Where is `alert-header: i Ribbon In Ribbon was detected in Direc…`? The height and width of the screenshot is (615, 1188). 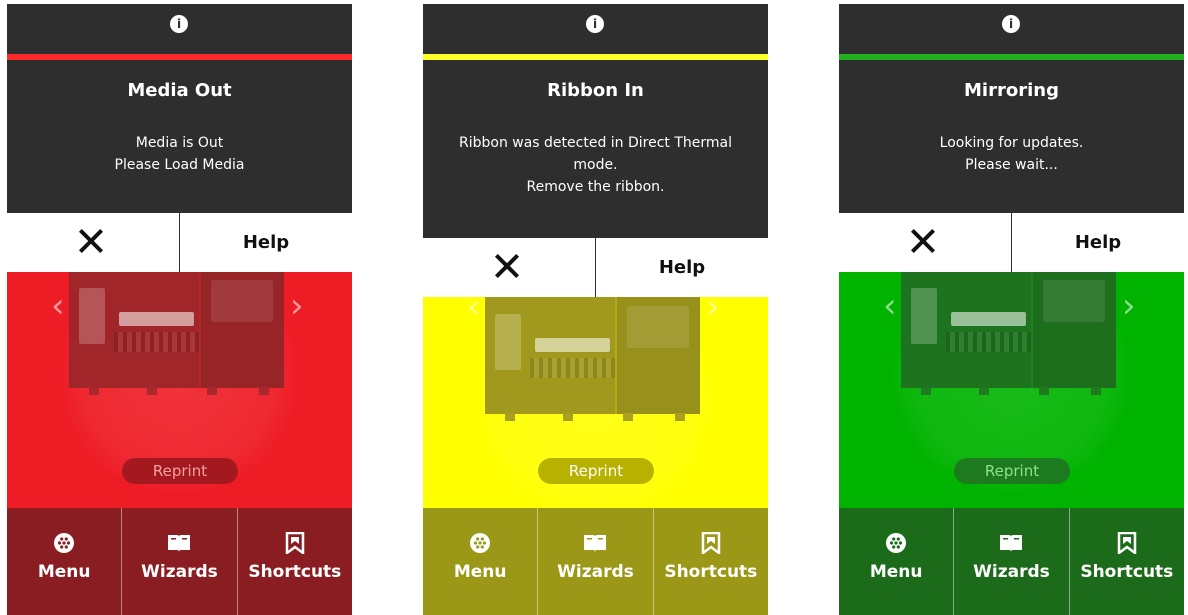 alert-header: i Ribbon In Ribbon was detected in Direc… is located at coordinates (595, 121).